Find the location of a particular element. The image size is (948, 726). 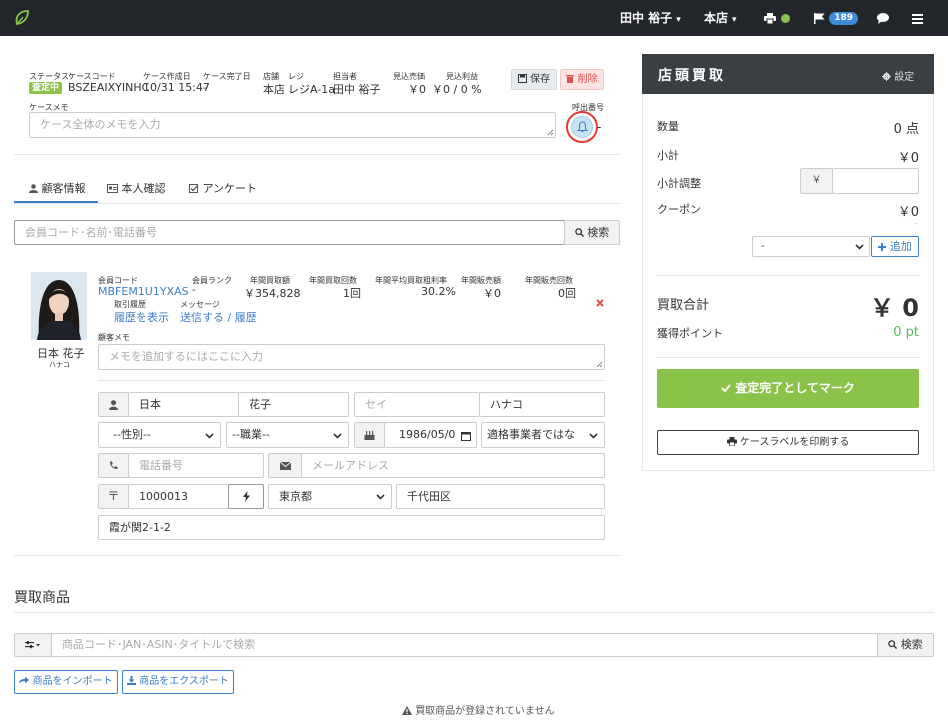

postal-lookup-button is located at coordinates (246, 496).